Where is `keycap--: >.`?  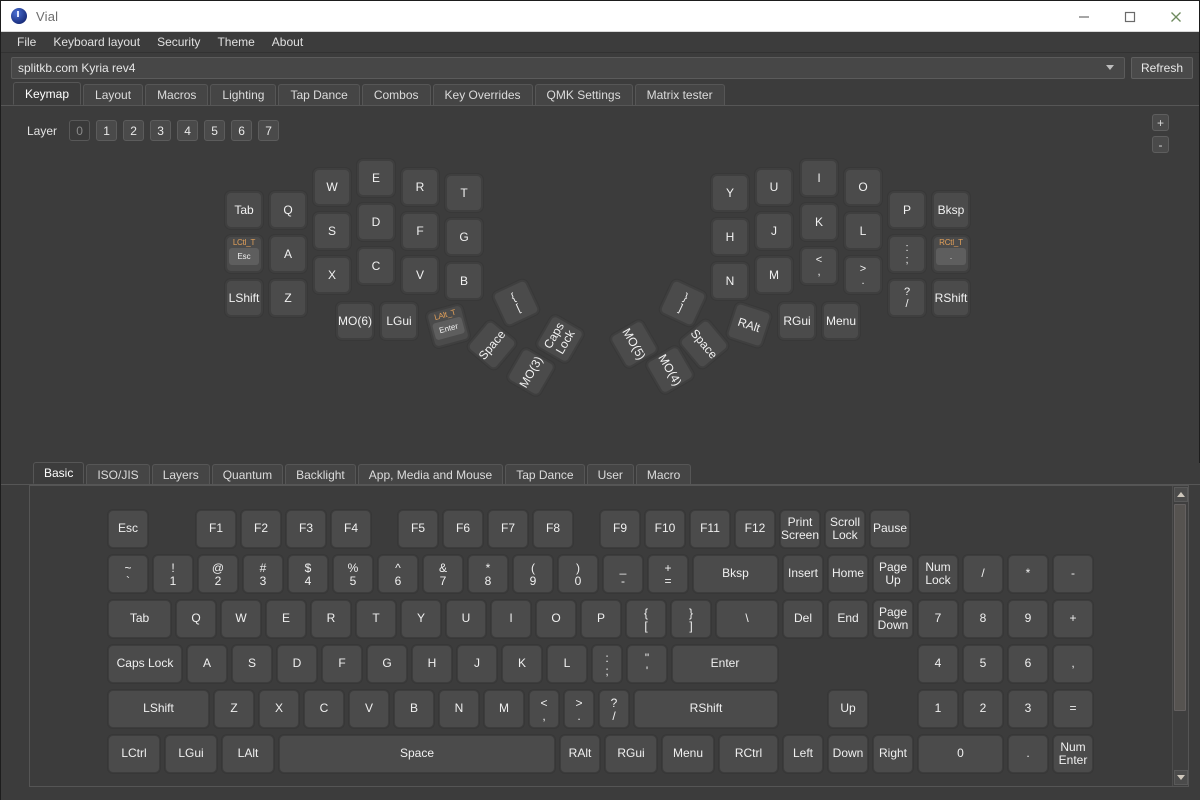
keycap--: >. is located at coordinates (863, 275).